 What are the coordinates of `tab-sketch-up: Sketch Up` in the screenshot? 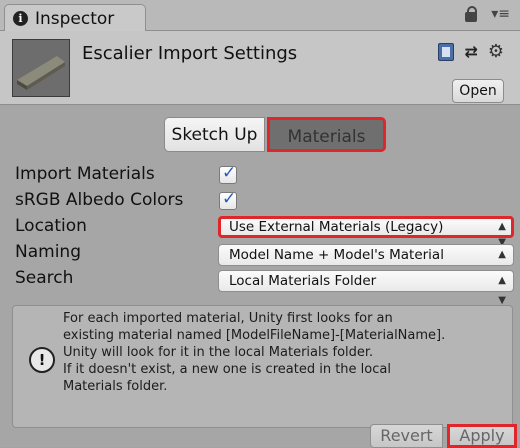 It's located at (214, 134).